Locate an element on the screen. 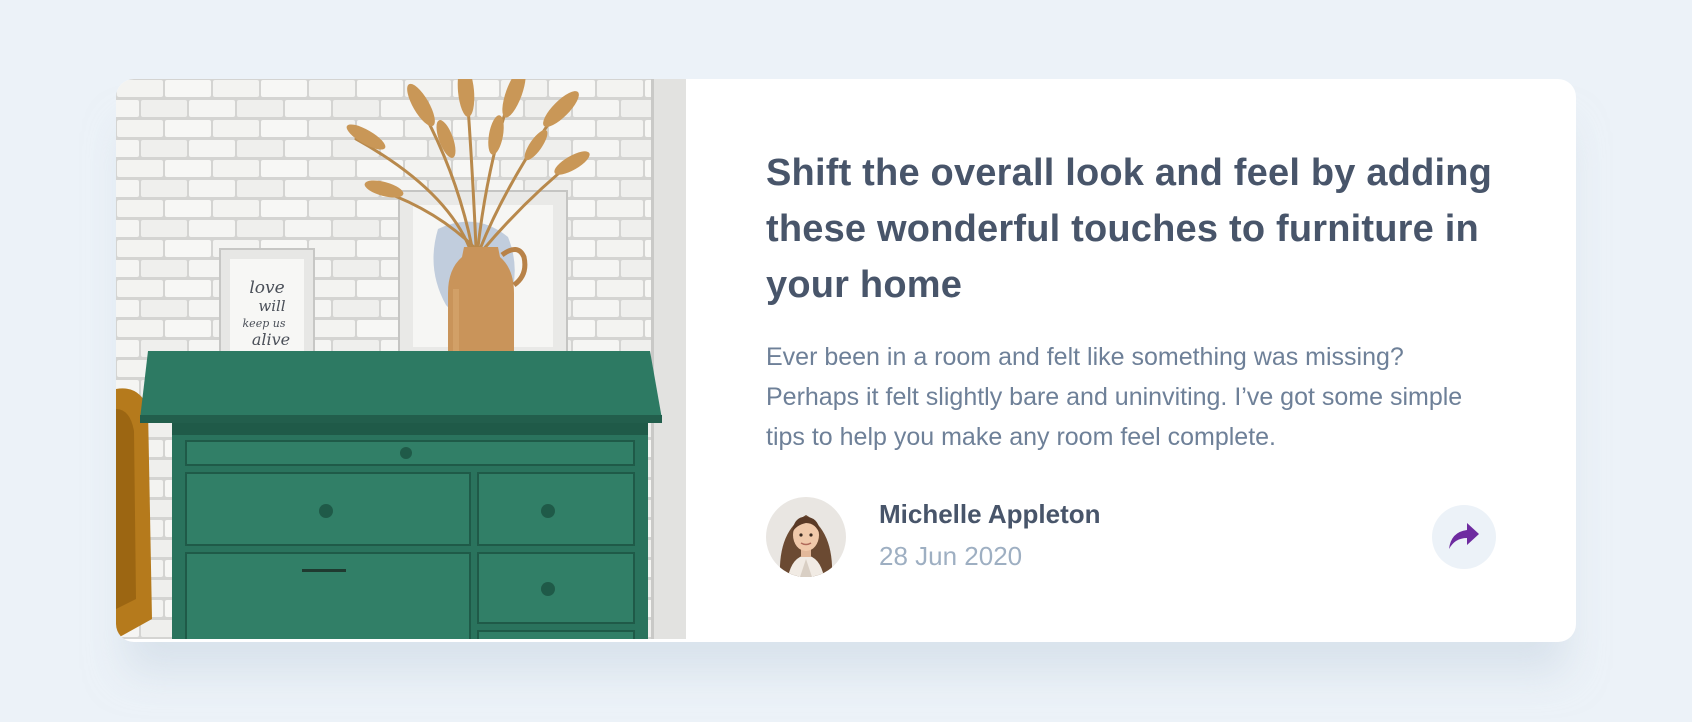 This screenshot has height=722, width=1692. author-avatar is located at coordinates (806, 537).